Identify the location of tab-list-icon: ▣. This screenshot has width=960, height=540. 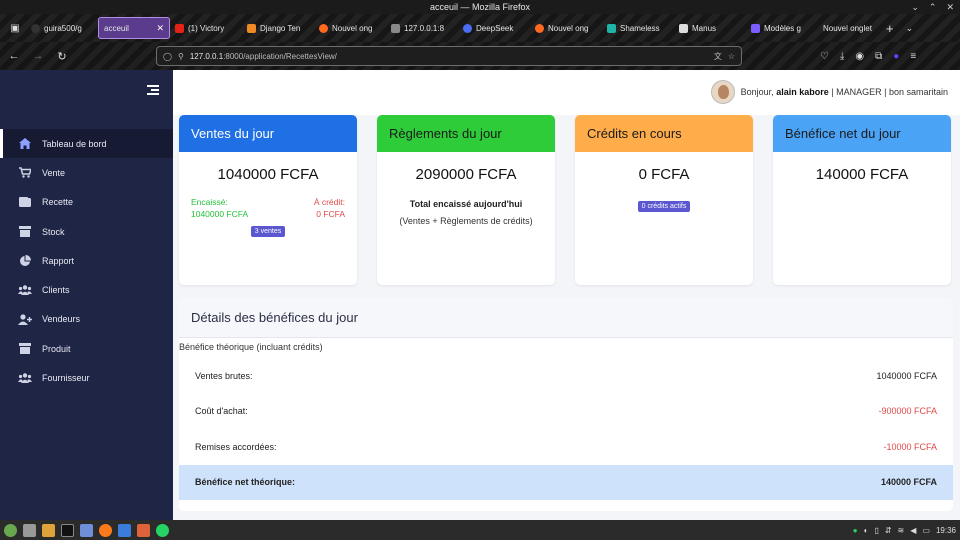
(15, 28).